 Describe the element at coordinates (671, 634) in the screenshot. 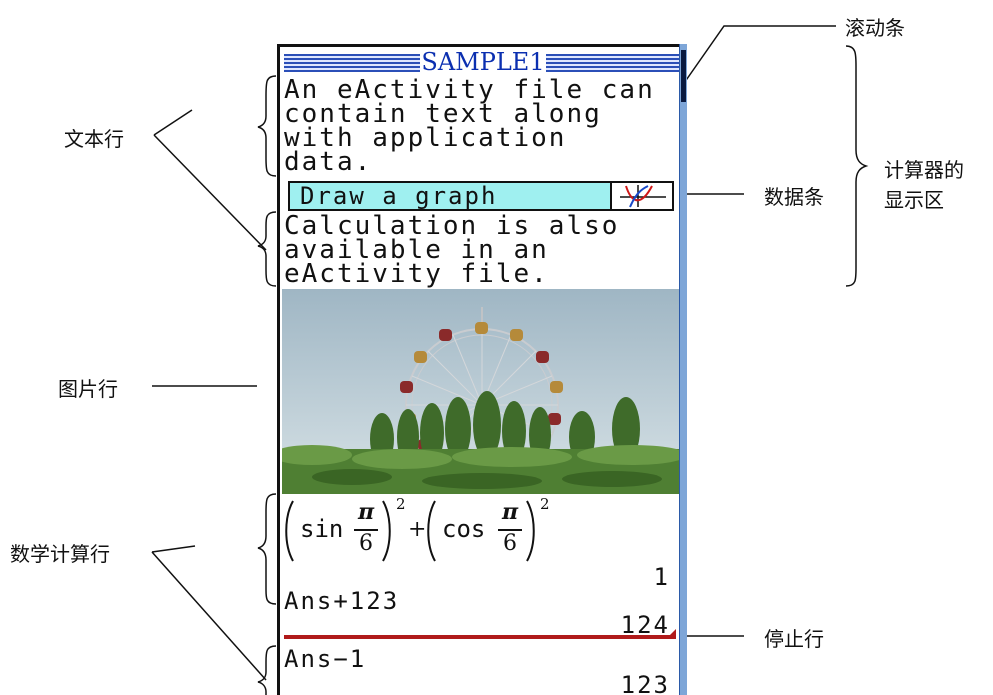

I see `stop-line-marker` at that location.